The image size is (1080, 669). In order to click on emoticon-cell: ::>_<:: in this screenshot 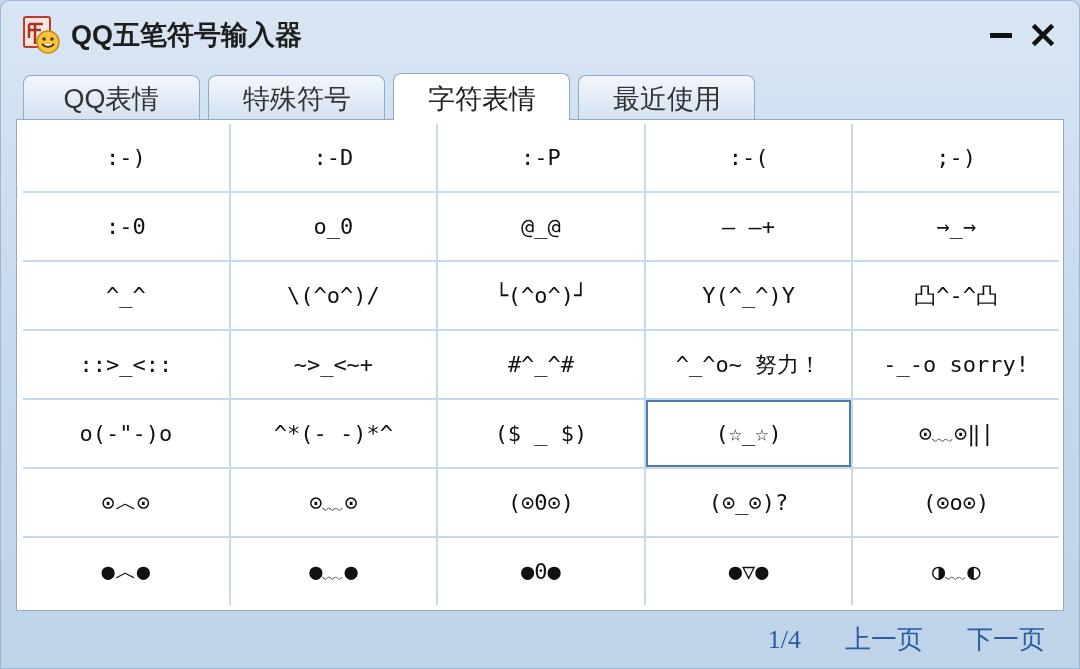, I will do `click(126, 364)`.